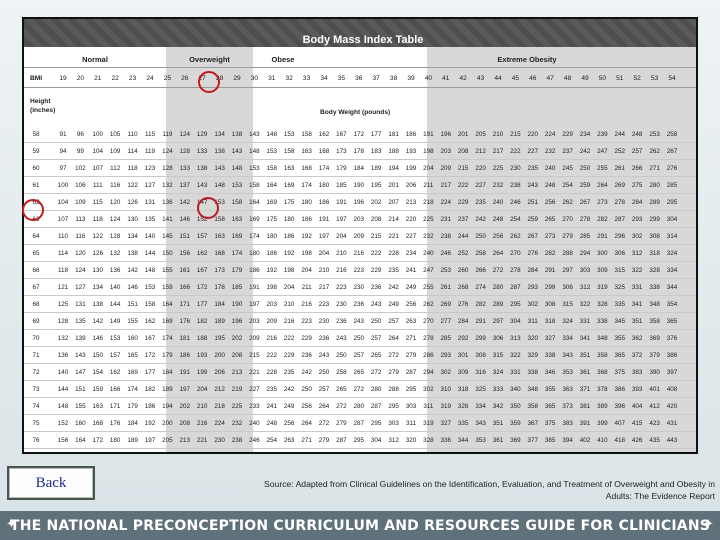 Image resolution: width=720 pixels, height=540 pixels. Describe the element at coordinates (43, 110) in the screenshot. I see `height-label-line2: (inches)` at that location.